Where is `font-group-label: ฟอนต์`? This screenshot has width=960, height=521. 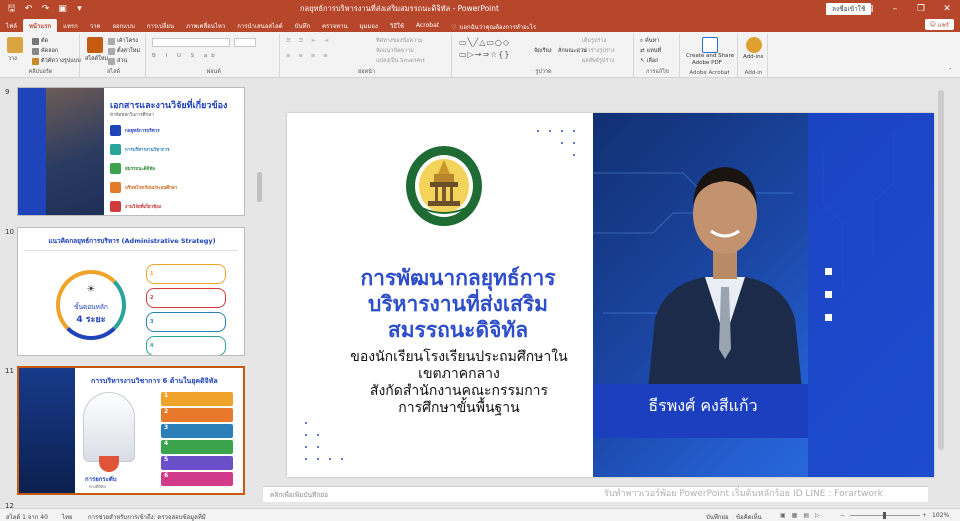 font-group-label: ฟอนต์ is located at coordinates (213, 72).